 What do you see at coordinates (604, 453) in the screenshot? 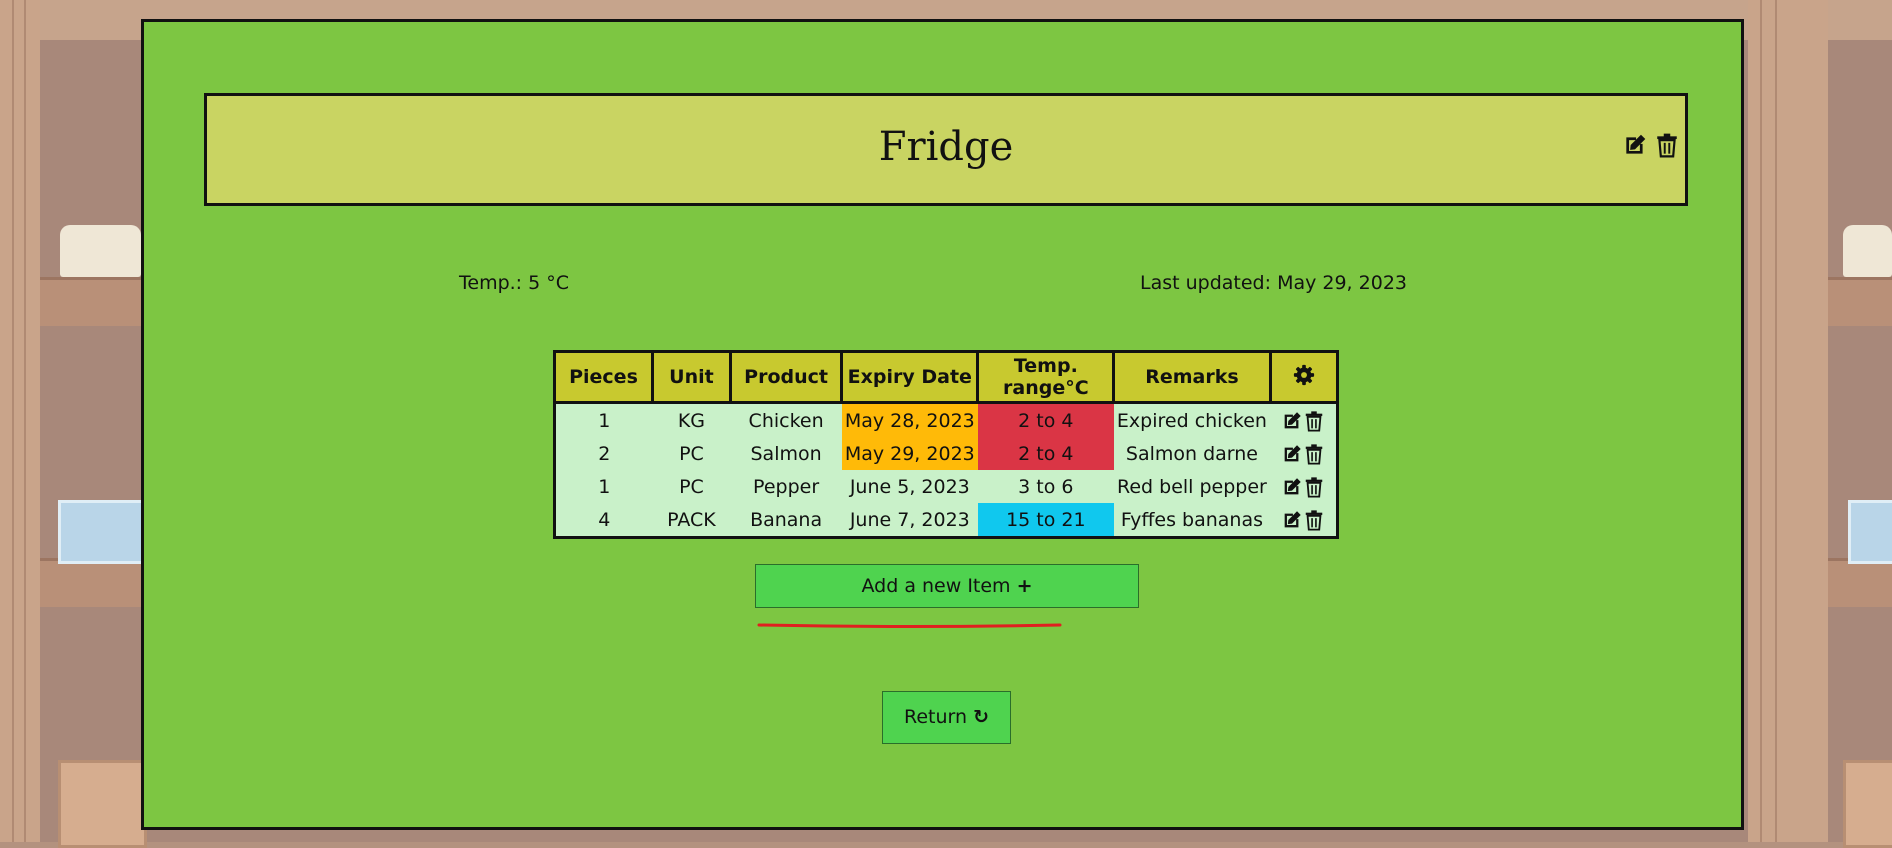
I see `cell-pieces: 2` at bounding box center [604, 453].